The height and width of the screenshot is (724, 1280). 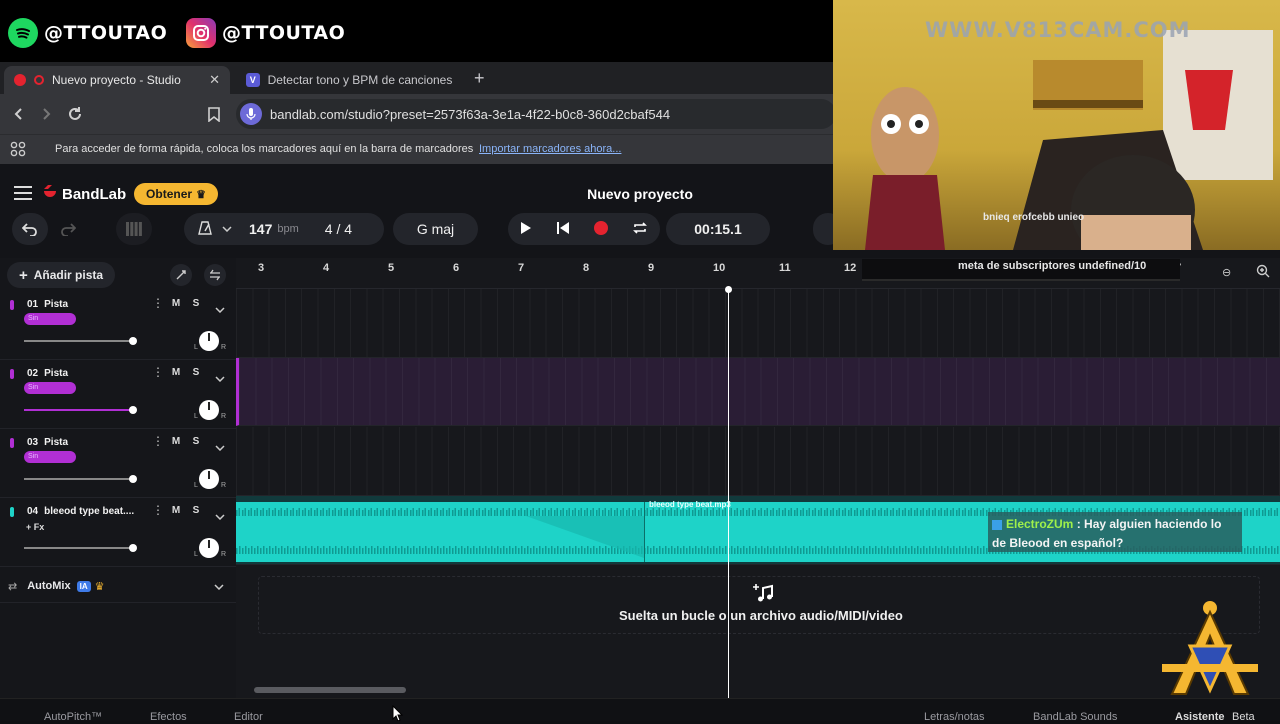 I want to click on track-name: 03 Pista, so click(x=47, y=442).